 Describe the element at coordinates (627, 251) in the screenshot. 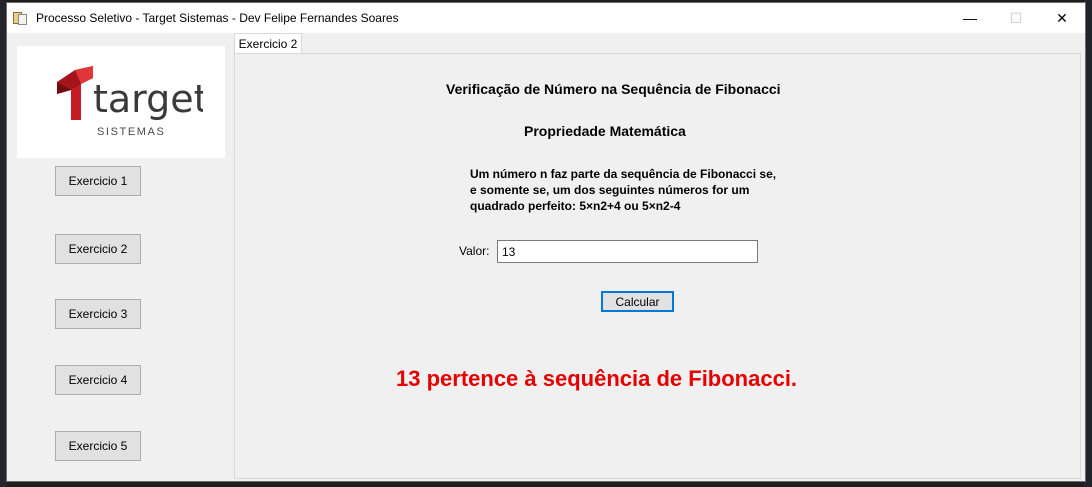

I see `valor-input` at that location.